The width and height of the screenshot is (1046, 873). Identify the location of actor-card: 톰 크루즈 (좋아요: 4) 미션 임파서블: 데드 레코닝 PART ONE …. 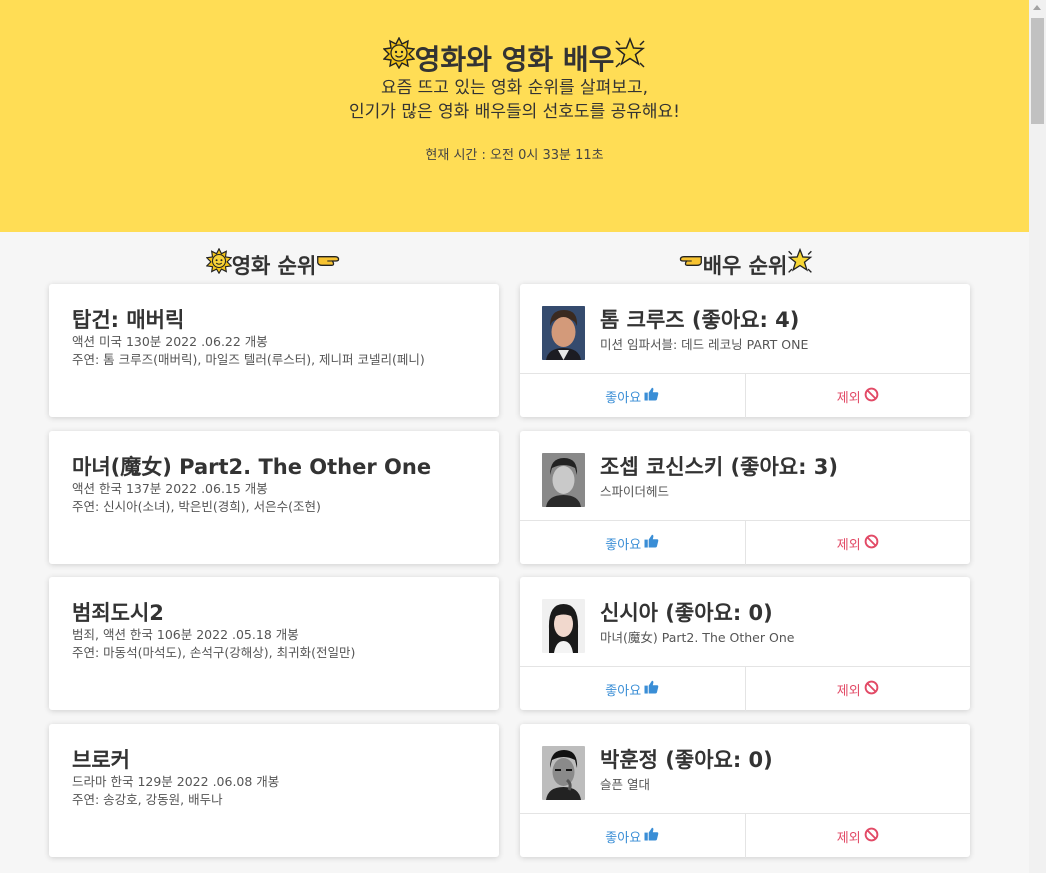
(745, 351).